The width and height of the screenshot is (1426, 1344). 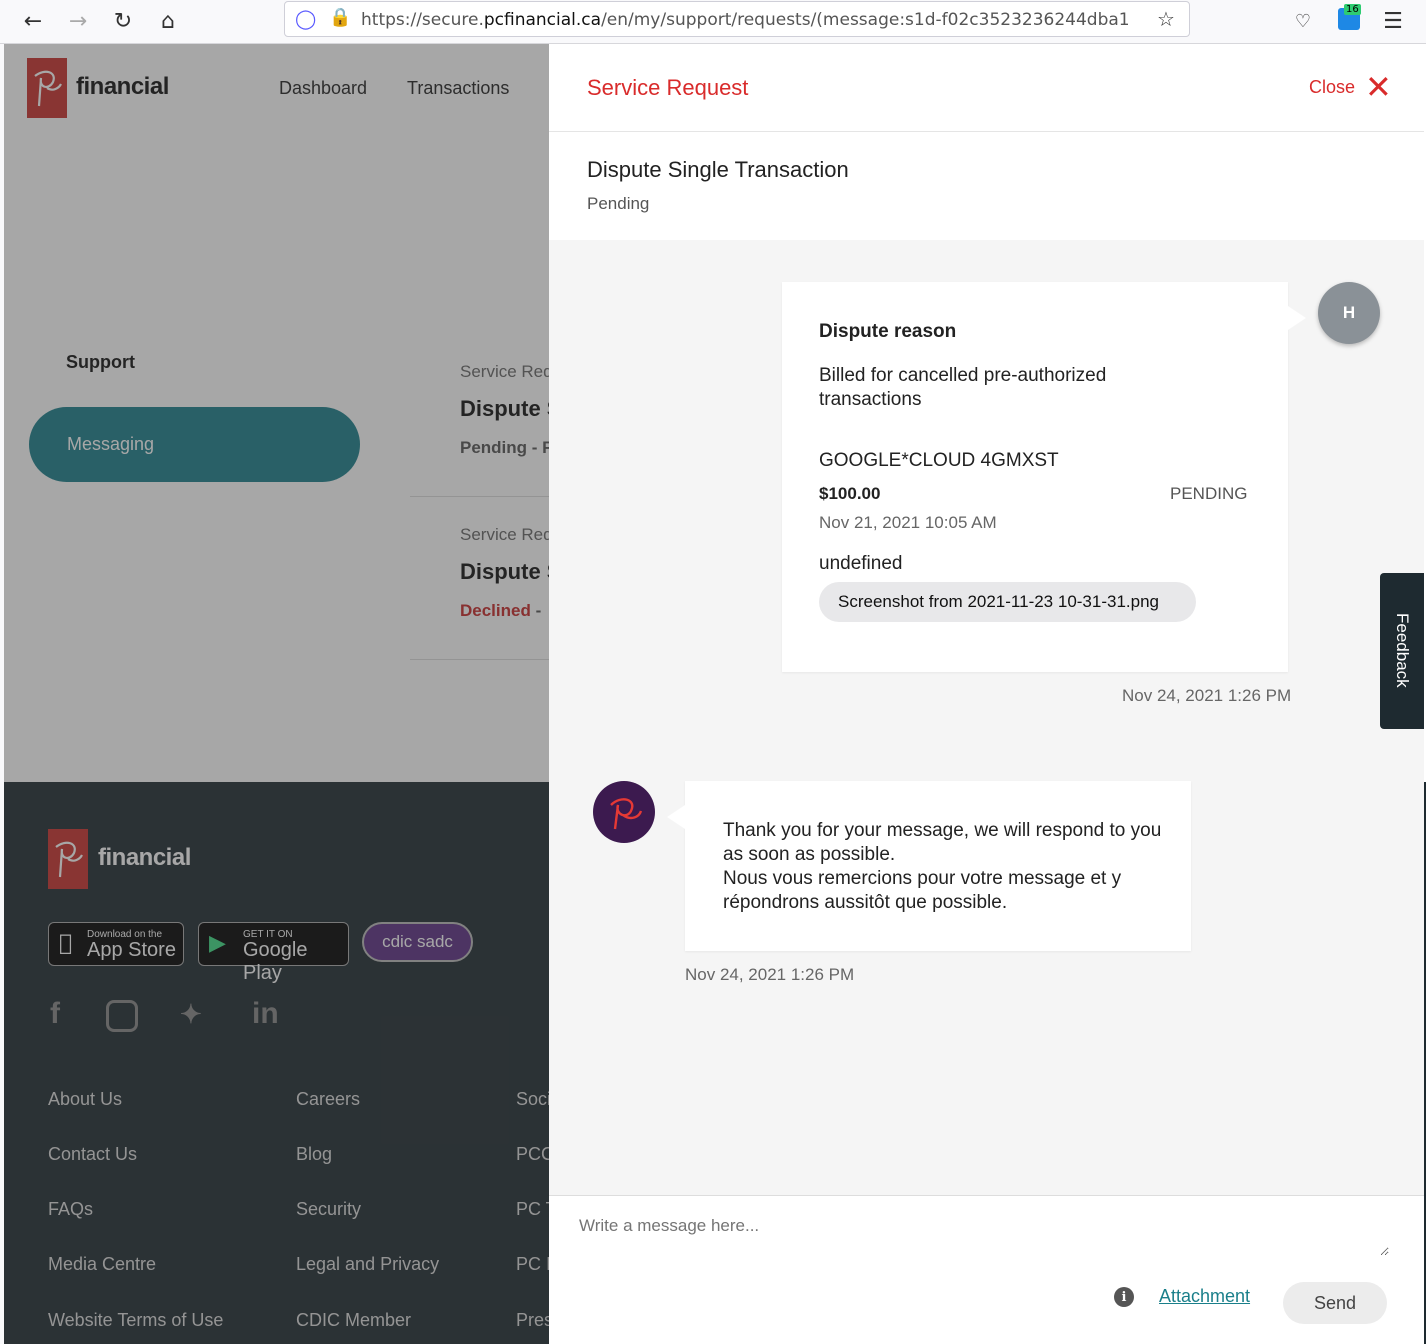 I want to click on message-note: undefined, so click(x=861, y=563).